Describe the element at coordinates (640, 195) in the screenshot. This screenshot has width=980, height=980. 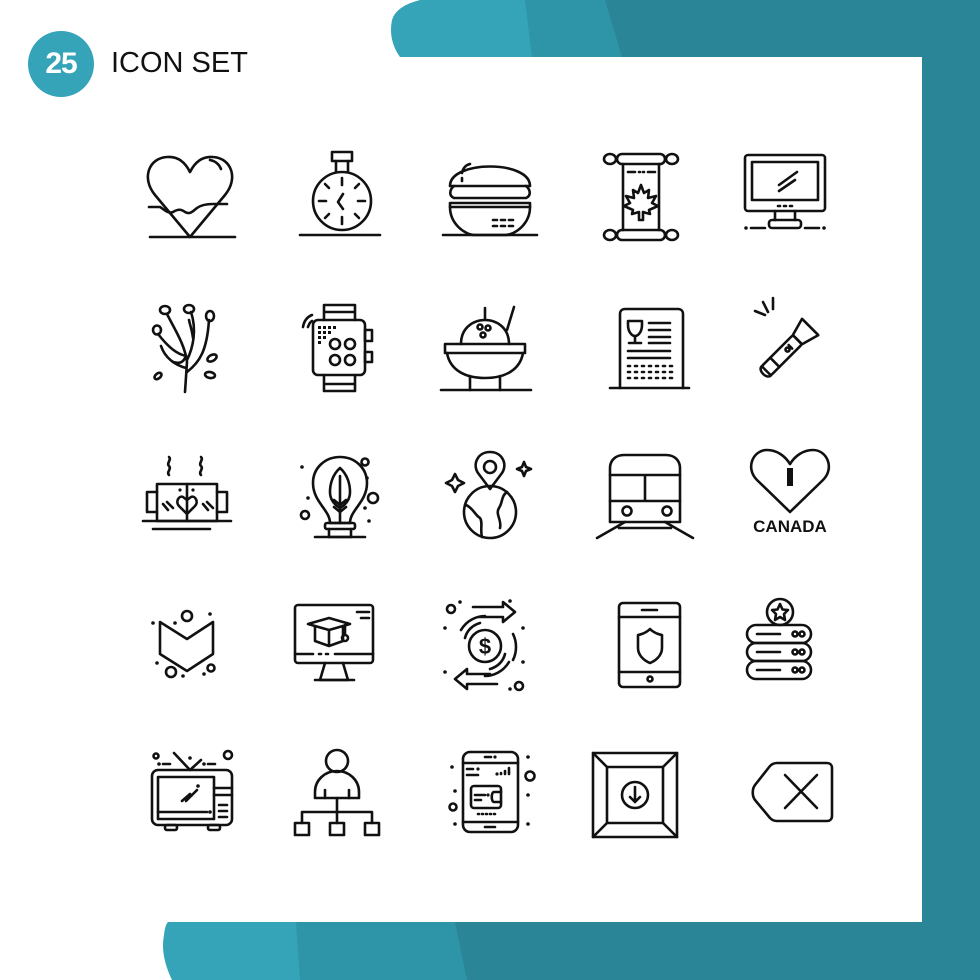
I see `canada-scroll-icon` at that location.